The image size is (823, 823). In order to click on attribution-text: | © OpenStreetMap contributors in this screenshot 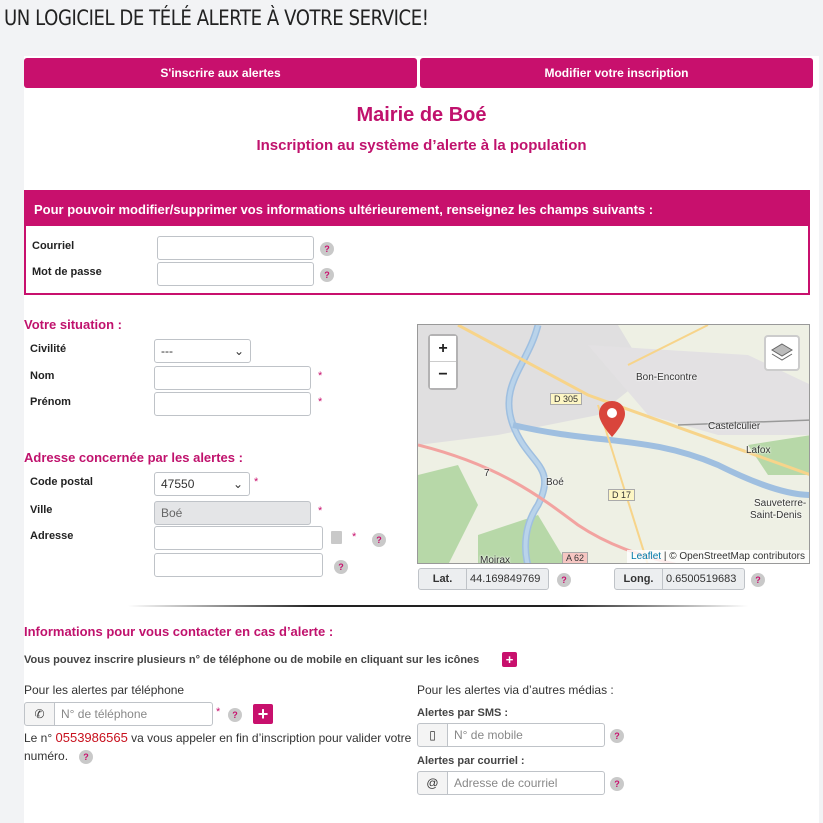, I will do `click(734, 556)`.